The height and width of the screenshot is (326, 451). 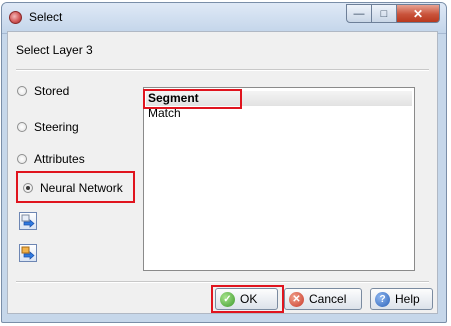 I want to click on maximize-button: □, so click(x=384, y=13).